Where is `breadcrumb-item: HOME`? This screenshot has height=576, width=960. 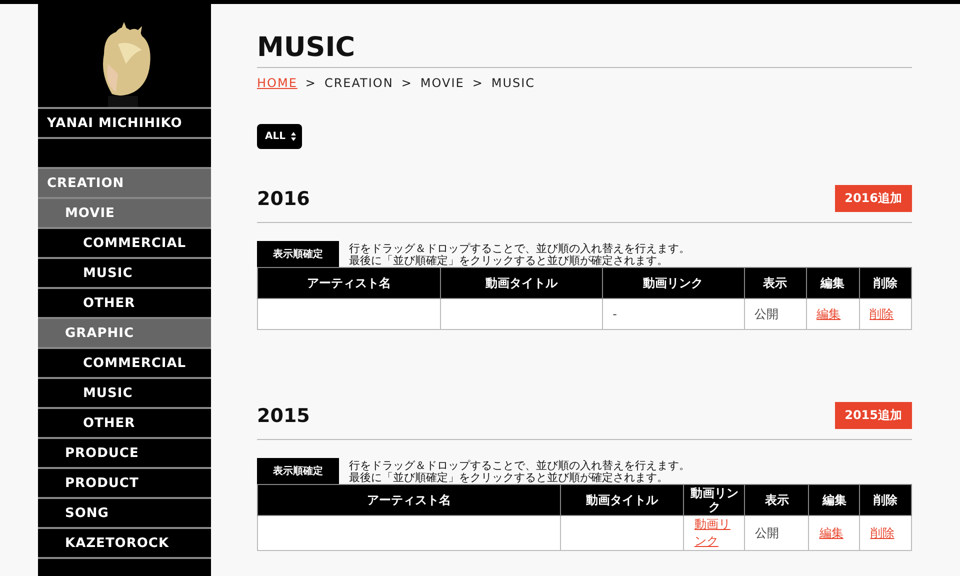 breadcrumb-item: HOME is located at coordinates (277, 83).